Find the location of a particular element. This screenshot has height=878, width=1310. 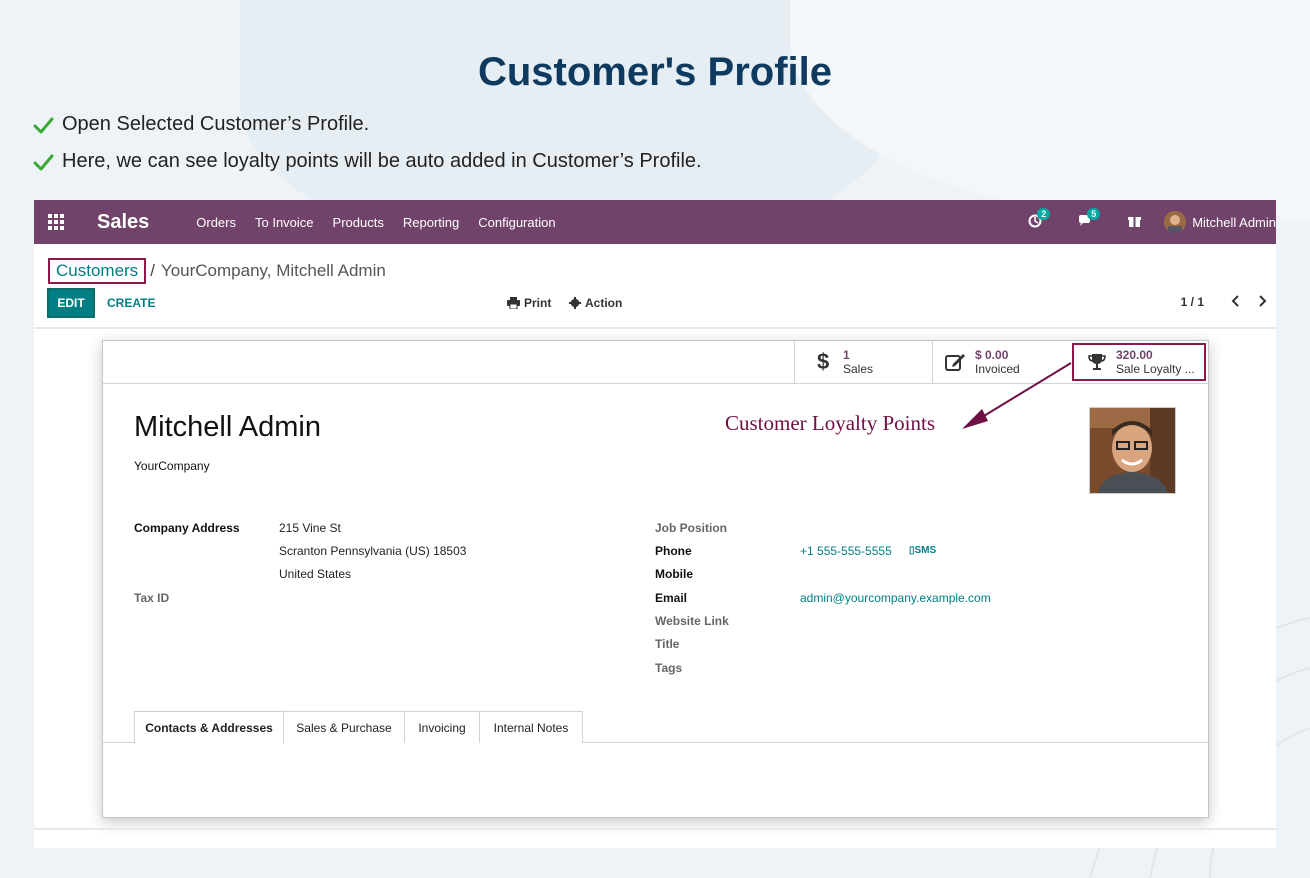

phone-value: +1 555-555-5555 is located at coordinates (846, 551).